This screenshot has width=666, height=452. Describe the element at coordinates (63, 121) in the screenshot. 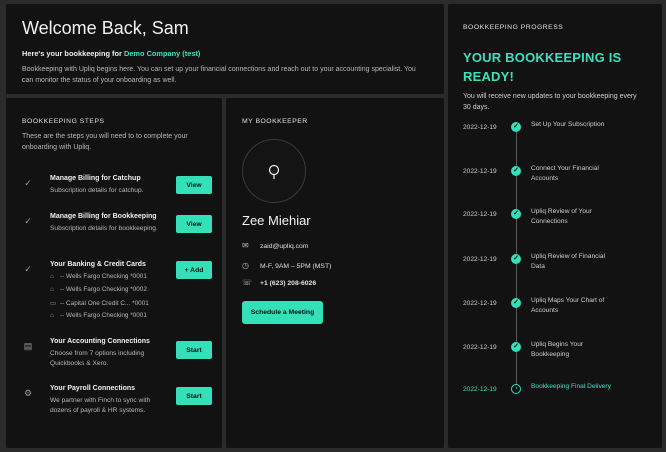

I see `steps-label: BOOKKEEPING STEPS` at that location.